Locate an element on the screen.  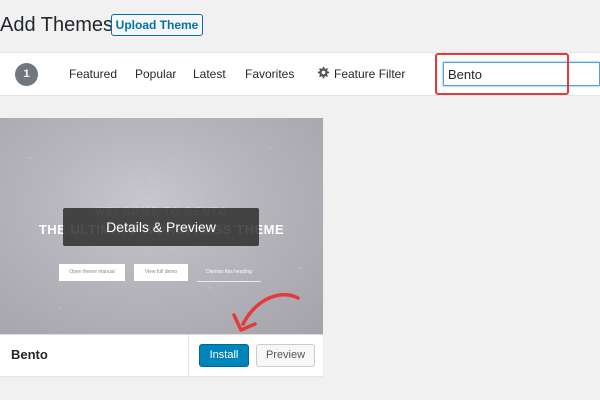
page-title: Add Themes is located at coordinates (57, 25).